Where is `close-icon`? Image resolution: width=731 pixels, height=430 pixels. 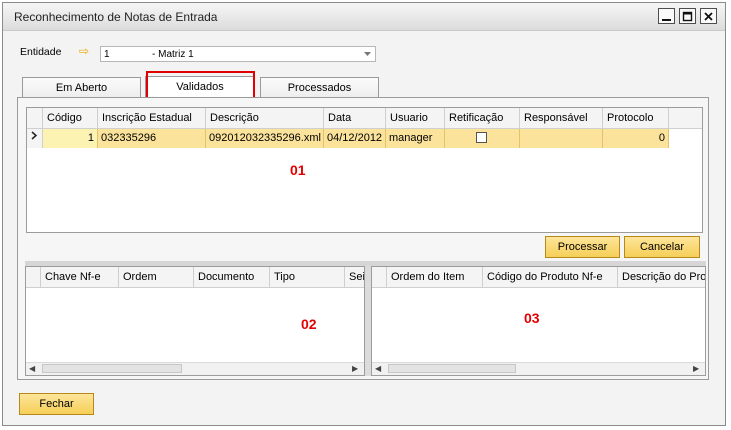
close-icon is located at coordinates (708, 16).